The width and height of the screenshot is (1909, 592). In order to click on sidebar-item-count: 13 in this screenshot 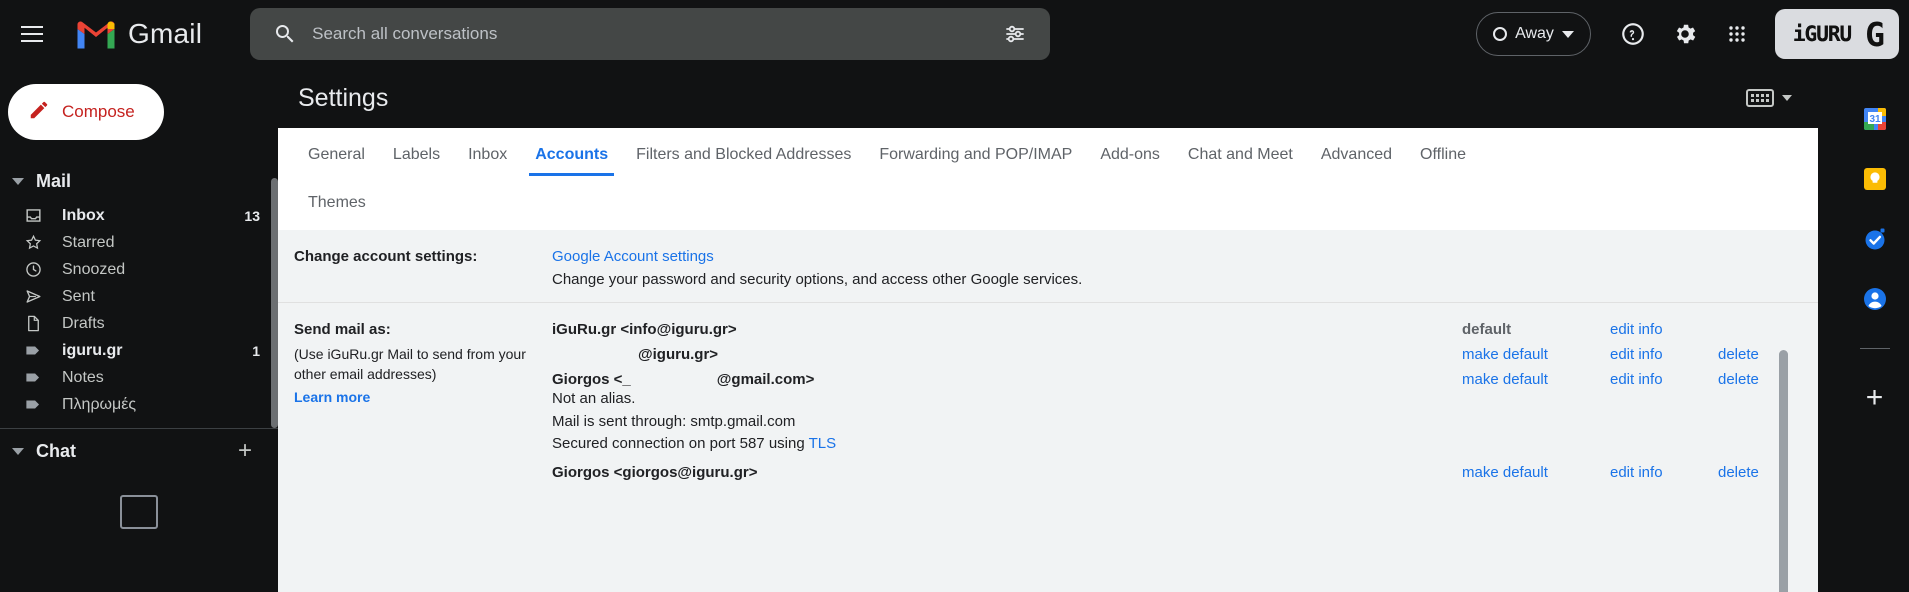, I will do `click(252, 215)`.